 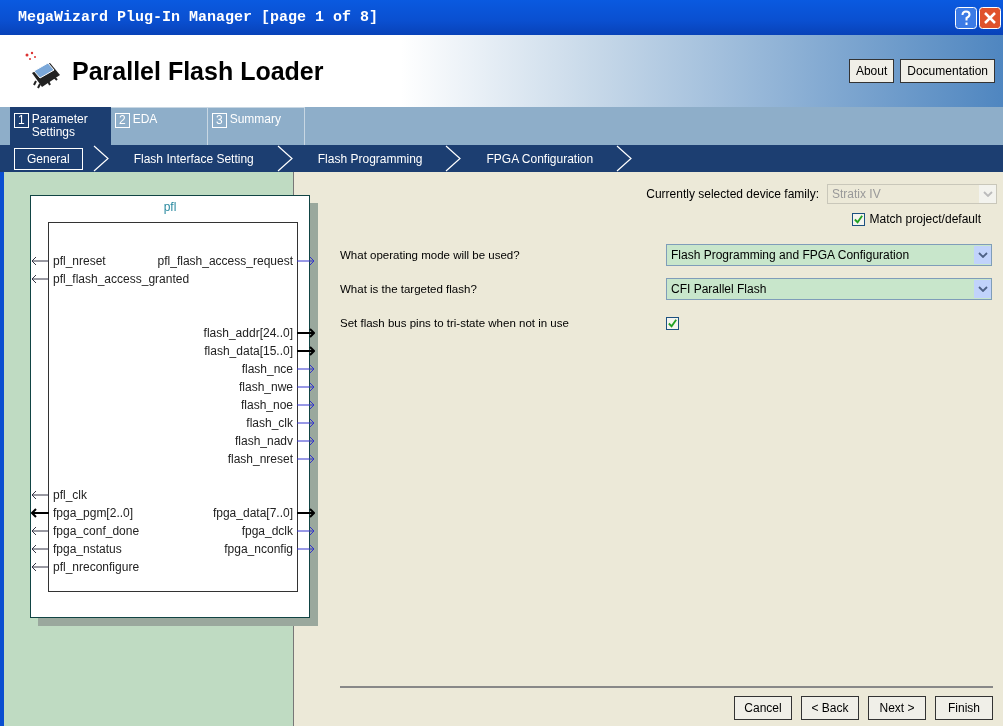 I want to click on port-label: flash_nwe, so click(x=265, y=387).